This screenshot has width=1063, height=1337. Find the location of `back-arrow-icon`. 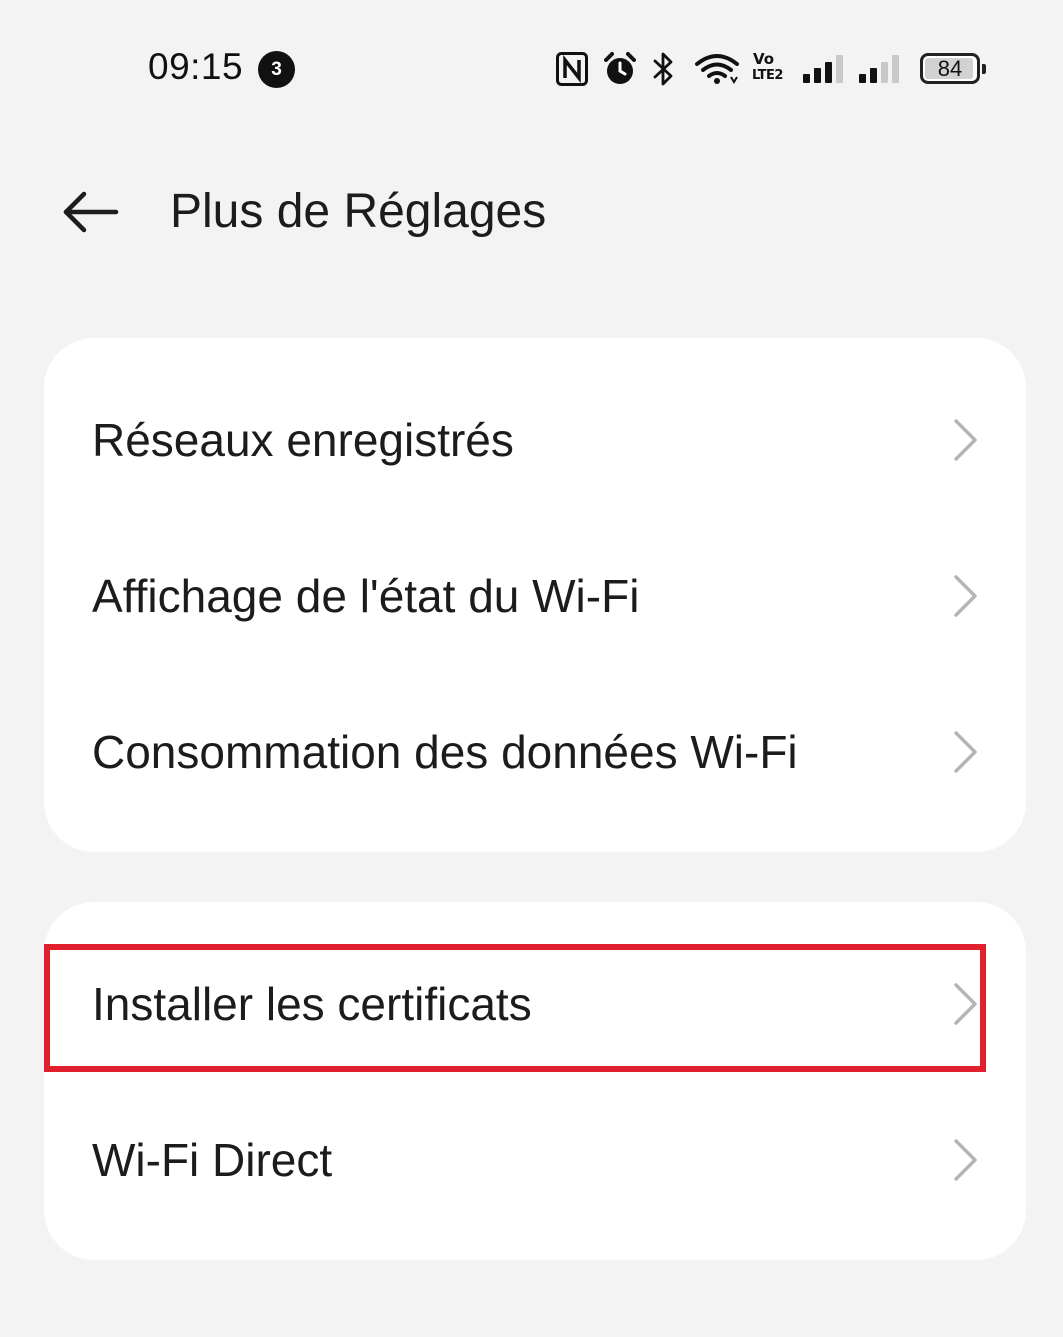

back-arrow-icon is located at coordinates (91, 217).